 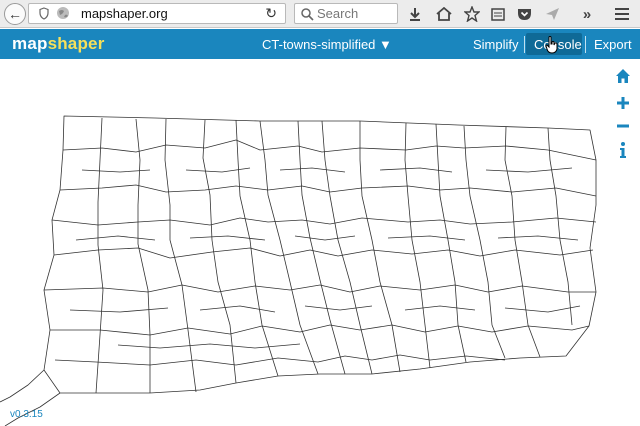 What do you see at coordinates (551, 45) in the screenshot?
I see `hand-cursor-icon` at bounding box center [551, 45].